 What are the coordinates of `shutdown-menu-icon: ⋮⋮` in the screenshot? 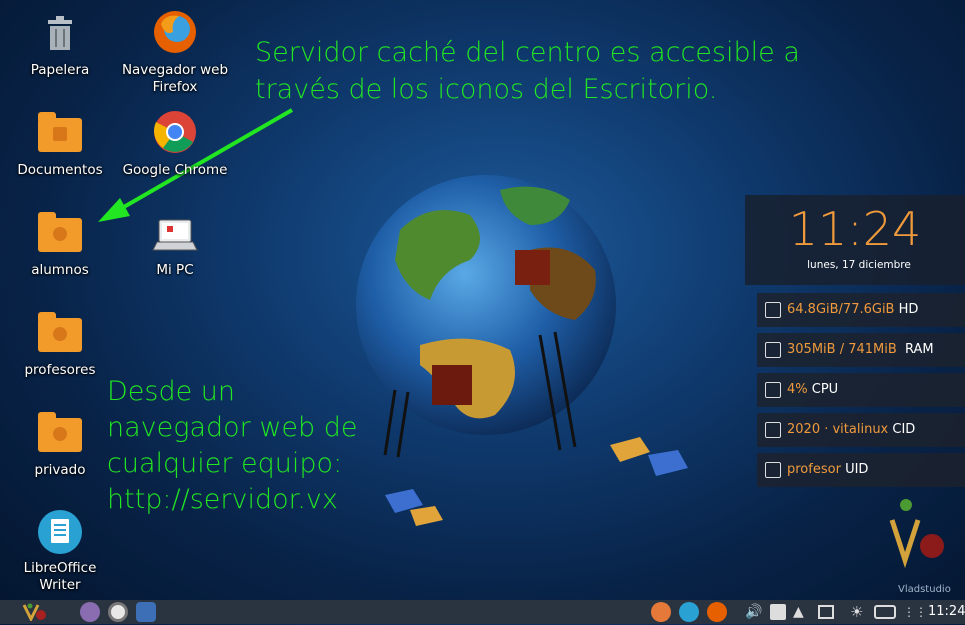 It's located at (915, 612).